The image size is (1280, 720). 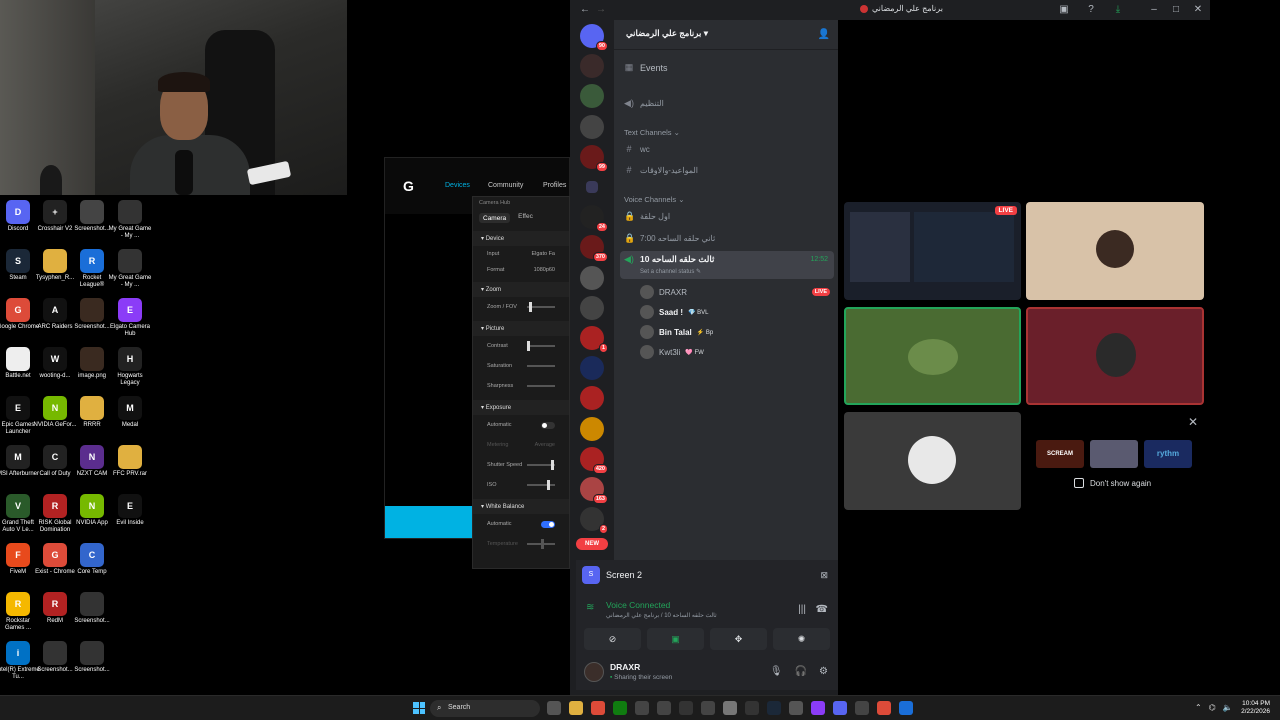 I want to click on voice-user: Bin Talal ⚡ Bp, so click(x=735, y=332).